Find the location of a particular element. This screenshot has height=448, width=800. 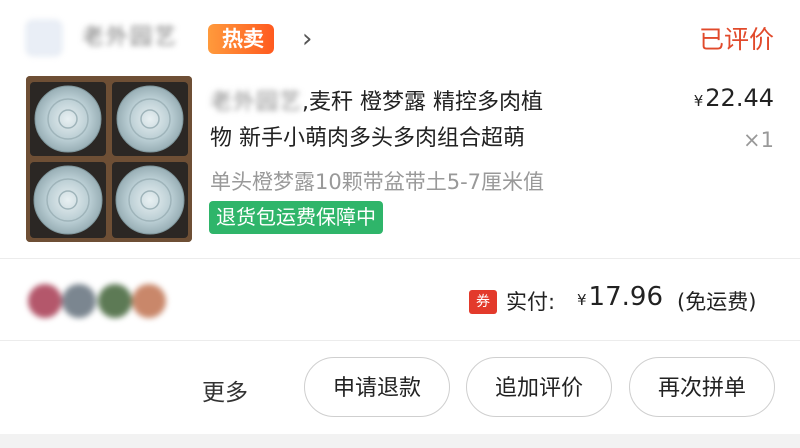

paid-currency: ¥ is located at coordinates (582, 300).